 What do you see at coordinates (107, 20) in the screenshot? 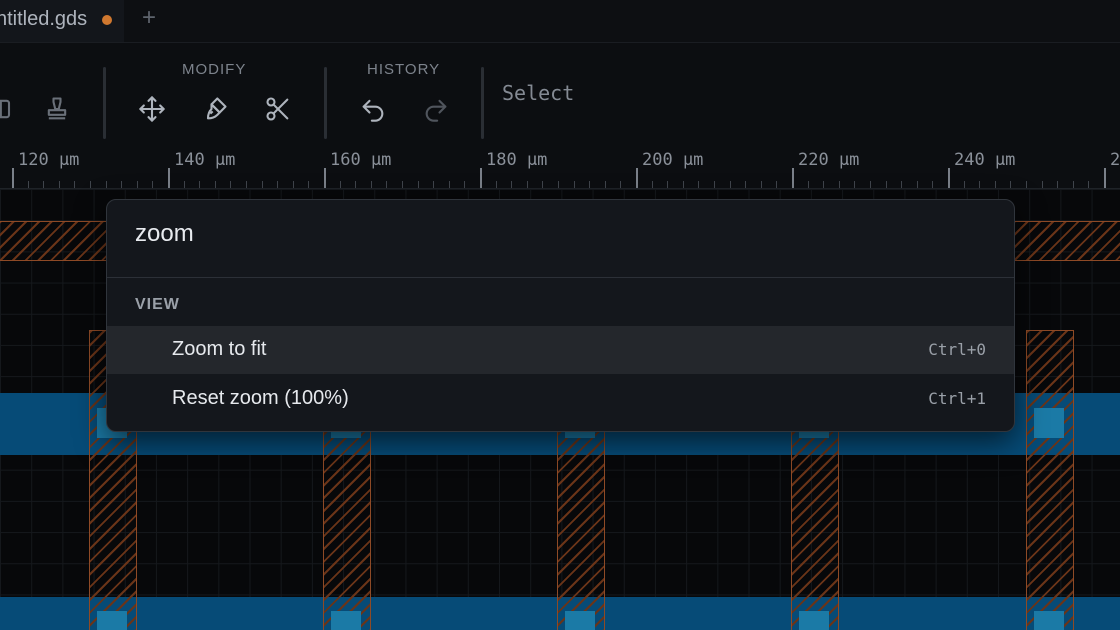
I see `unsaved-indicator` at bounding box center [107, 20].